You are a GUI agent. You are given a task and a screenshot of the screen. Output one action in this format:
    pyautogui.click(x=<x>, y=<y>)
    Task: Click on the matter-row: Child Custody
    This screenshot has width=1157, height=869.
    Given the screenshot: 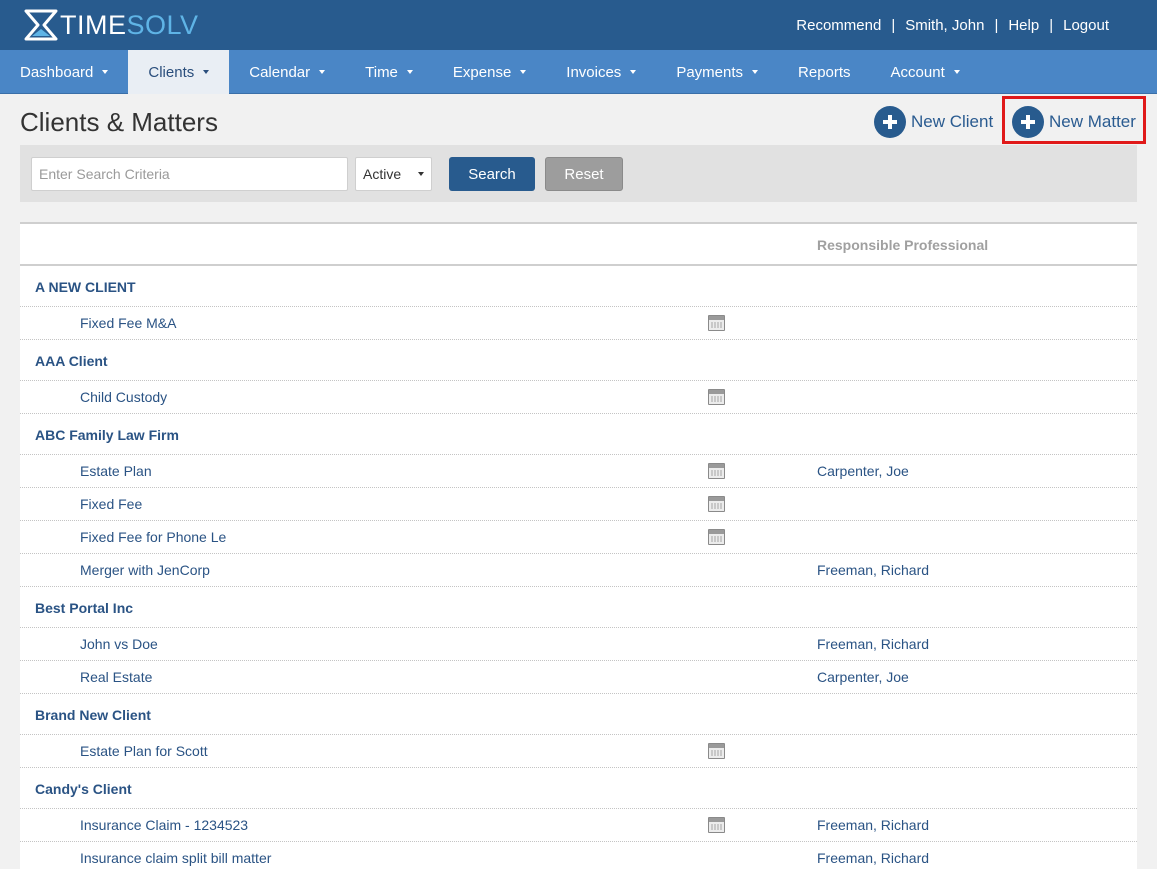 What is the action you would take?
    pyautogui.click(x=578, y=397)
    